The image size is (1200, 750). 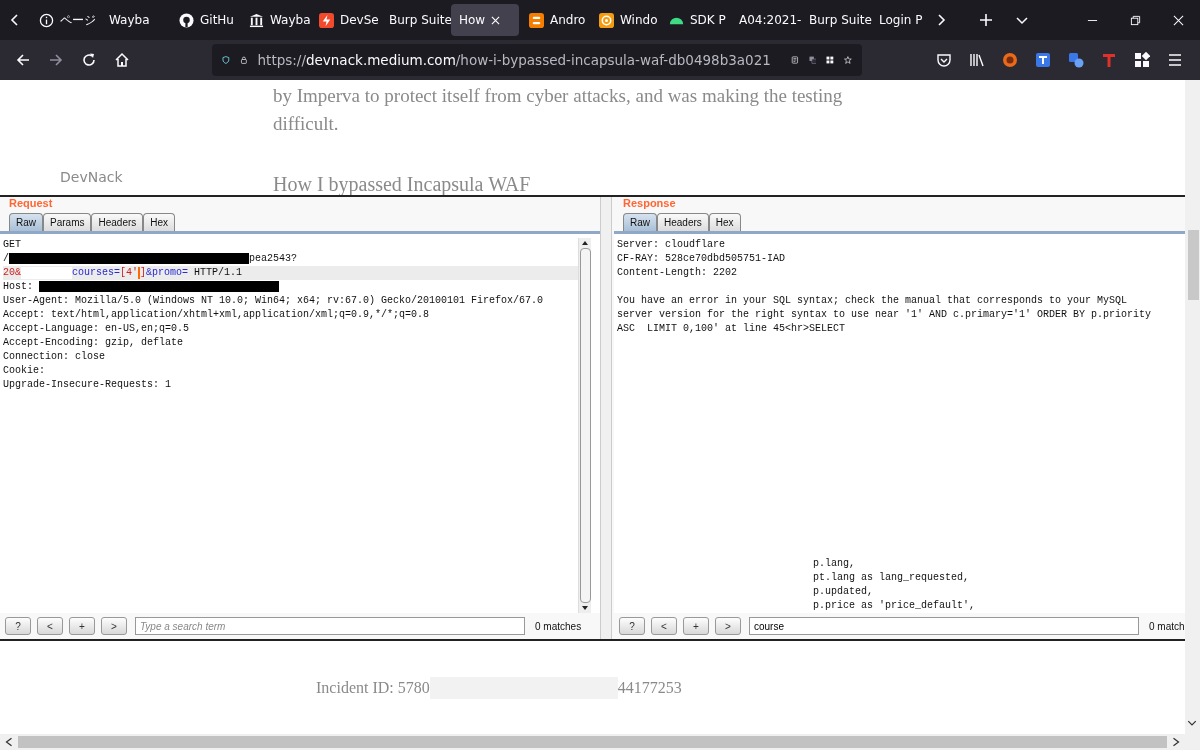 I want to click on browser-tab: SDK P, so click(x=695, y=20).